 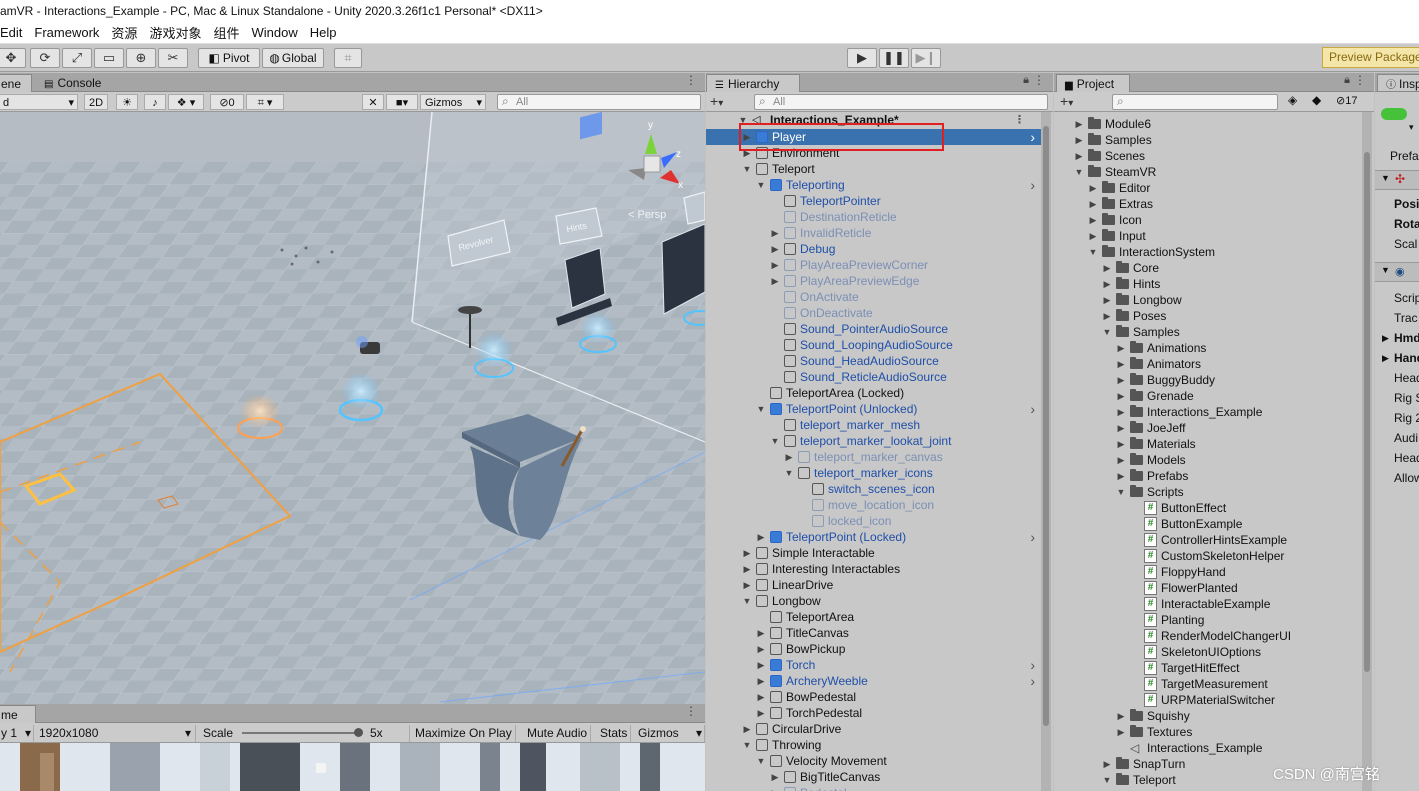 I want to click on move-tool-icon: ✥, so click(x=13, y=58).